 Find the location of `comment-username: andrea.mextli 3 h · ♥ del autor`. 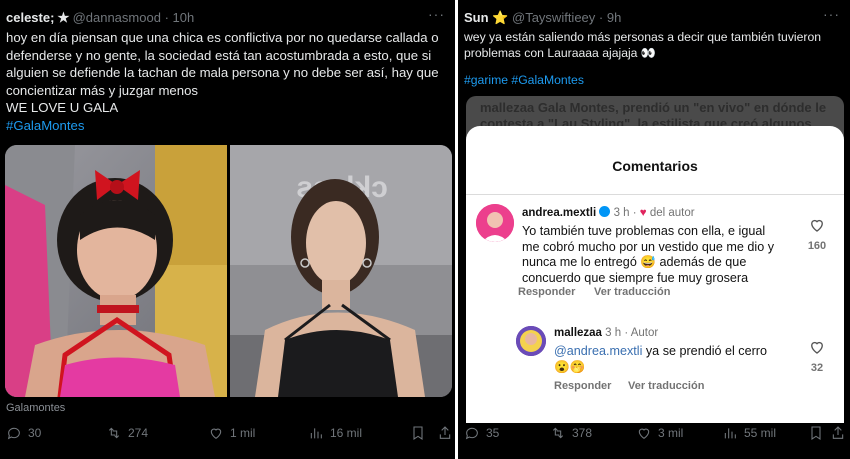

comment-username: andrea.mextli 3 h · ♥ del autor is located at coordinates (608, 212).